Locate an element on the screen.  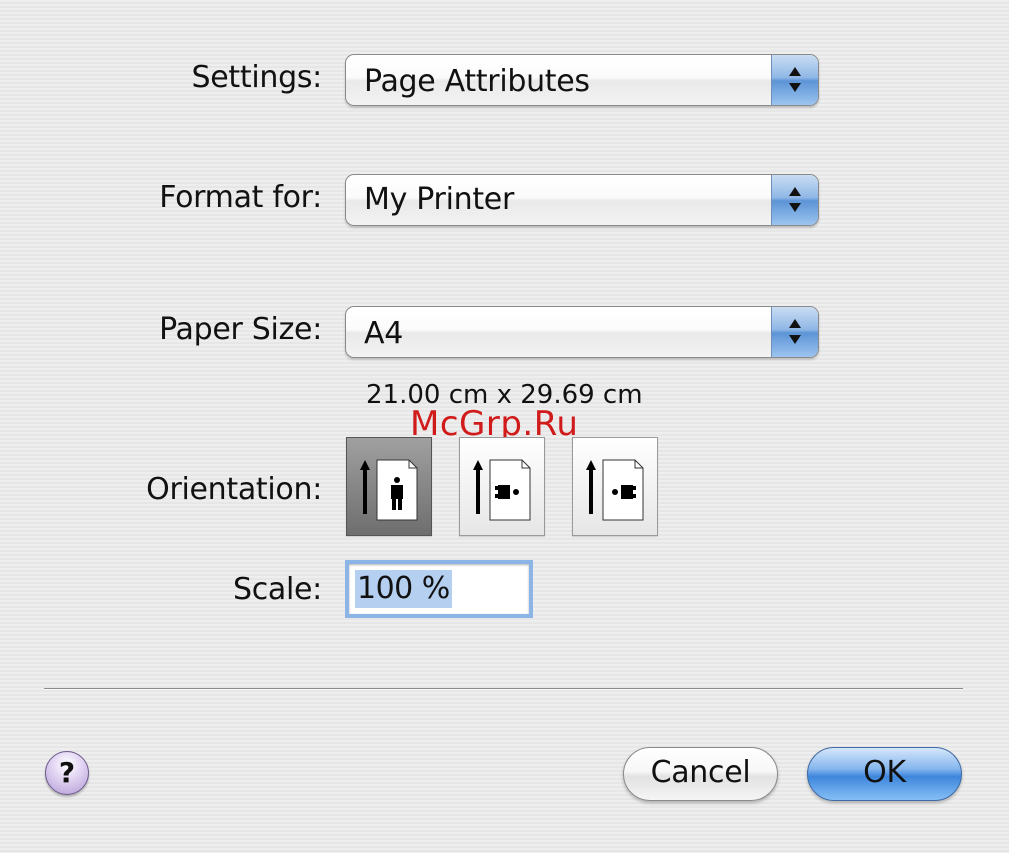
orientation-portrait-button is located at coordinates (389, 486).